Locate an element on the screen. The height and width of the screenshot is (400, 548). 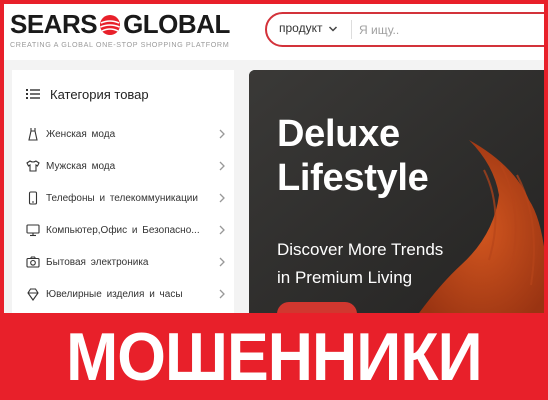
scam-warning-text: МОШЕННИКИ is located at coordinates (274, 356).